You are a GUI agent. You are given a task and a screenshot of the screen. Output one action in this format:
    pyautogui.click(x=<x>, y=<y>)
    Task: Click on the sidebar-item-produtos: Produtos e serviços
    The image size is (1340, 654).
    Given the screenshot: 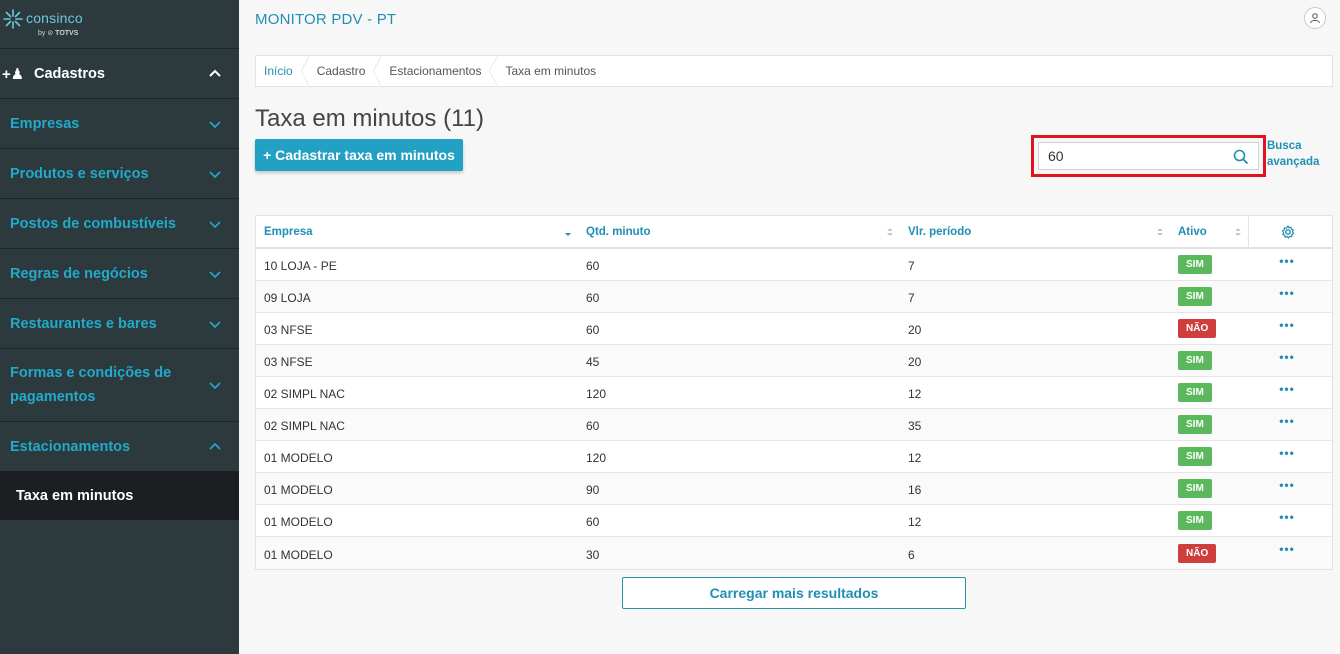 What is the action you would take?
    pyautogui.click(x=119, y=173)
    